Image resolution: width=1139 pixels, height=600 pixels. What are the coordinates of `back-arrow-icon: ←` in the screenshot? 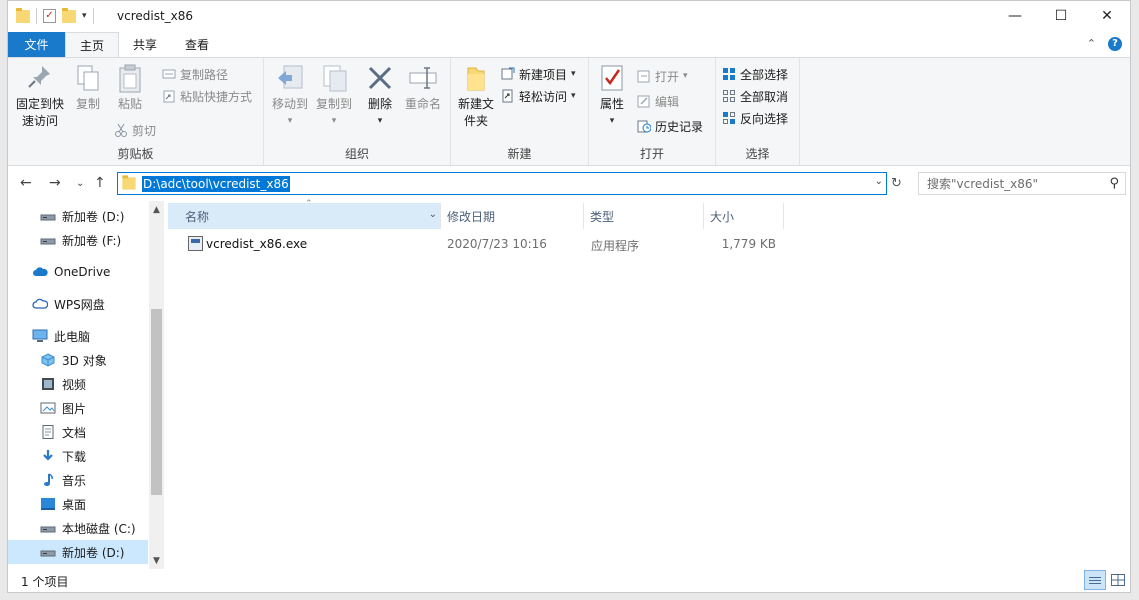 It's located at (26, 183).